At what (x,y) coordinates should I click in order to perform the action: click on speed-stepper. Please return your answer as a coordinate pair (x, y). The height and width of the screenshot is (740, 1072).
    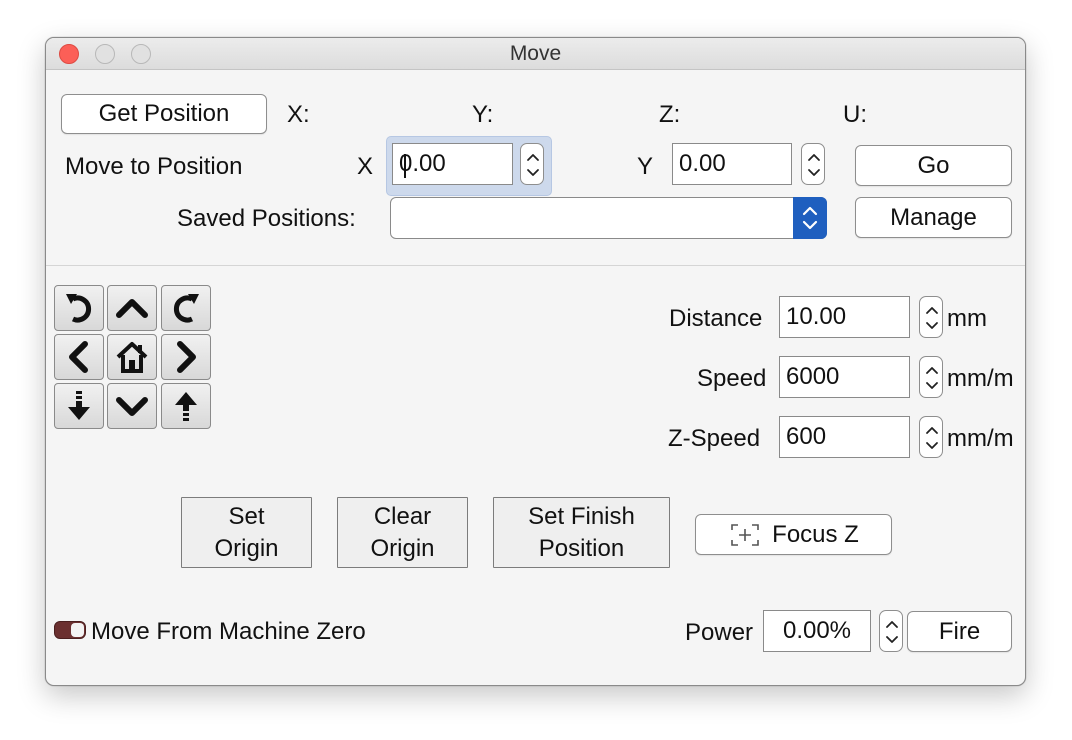
    Looking at the image, I should click on (931, 377).